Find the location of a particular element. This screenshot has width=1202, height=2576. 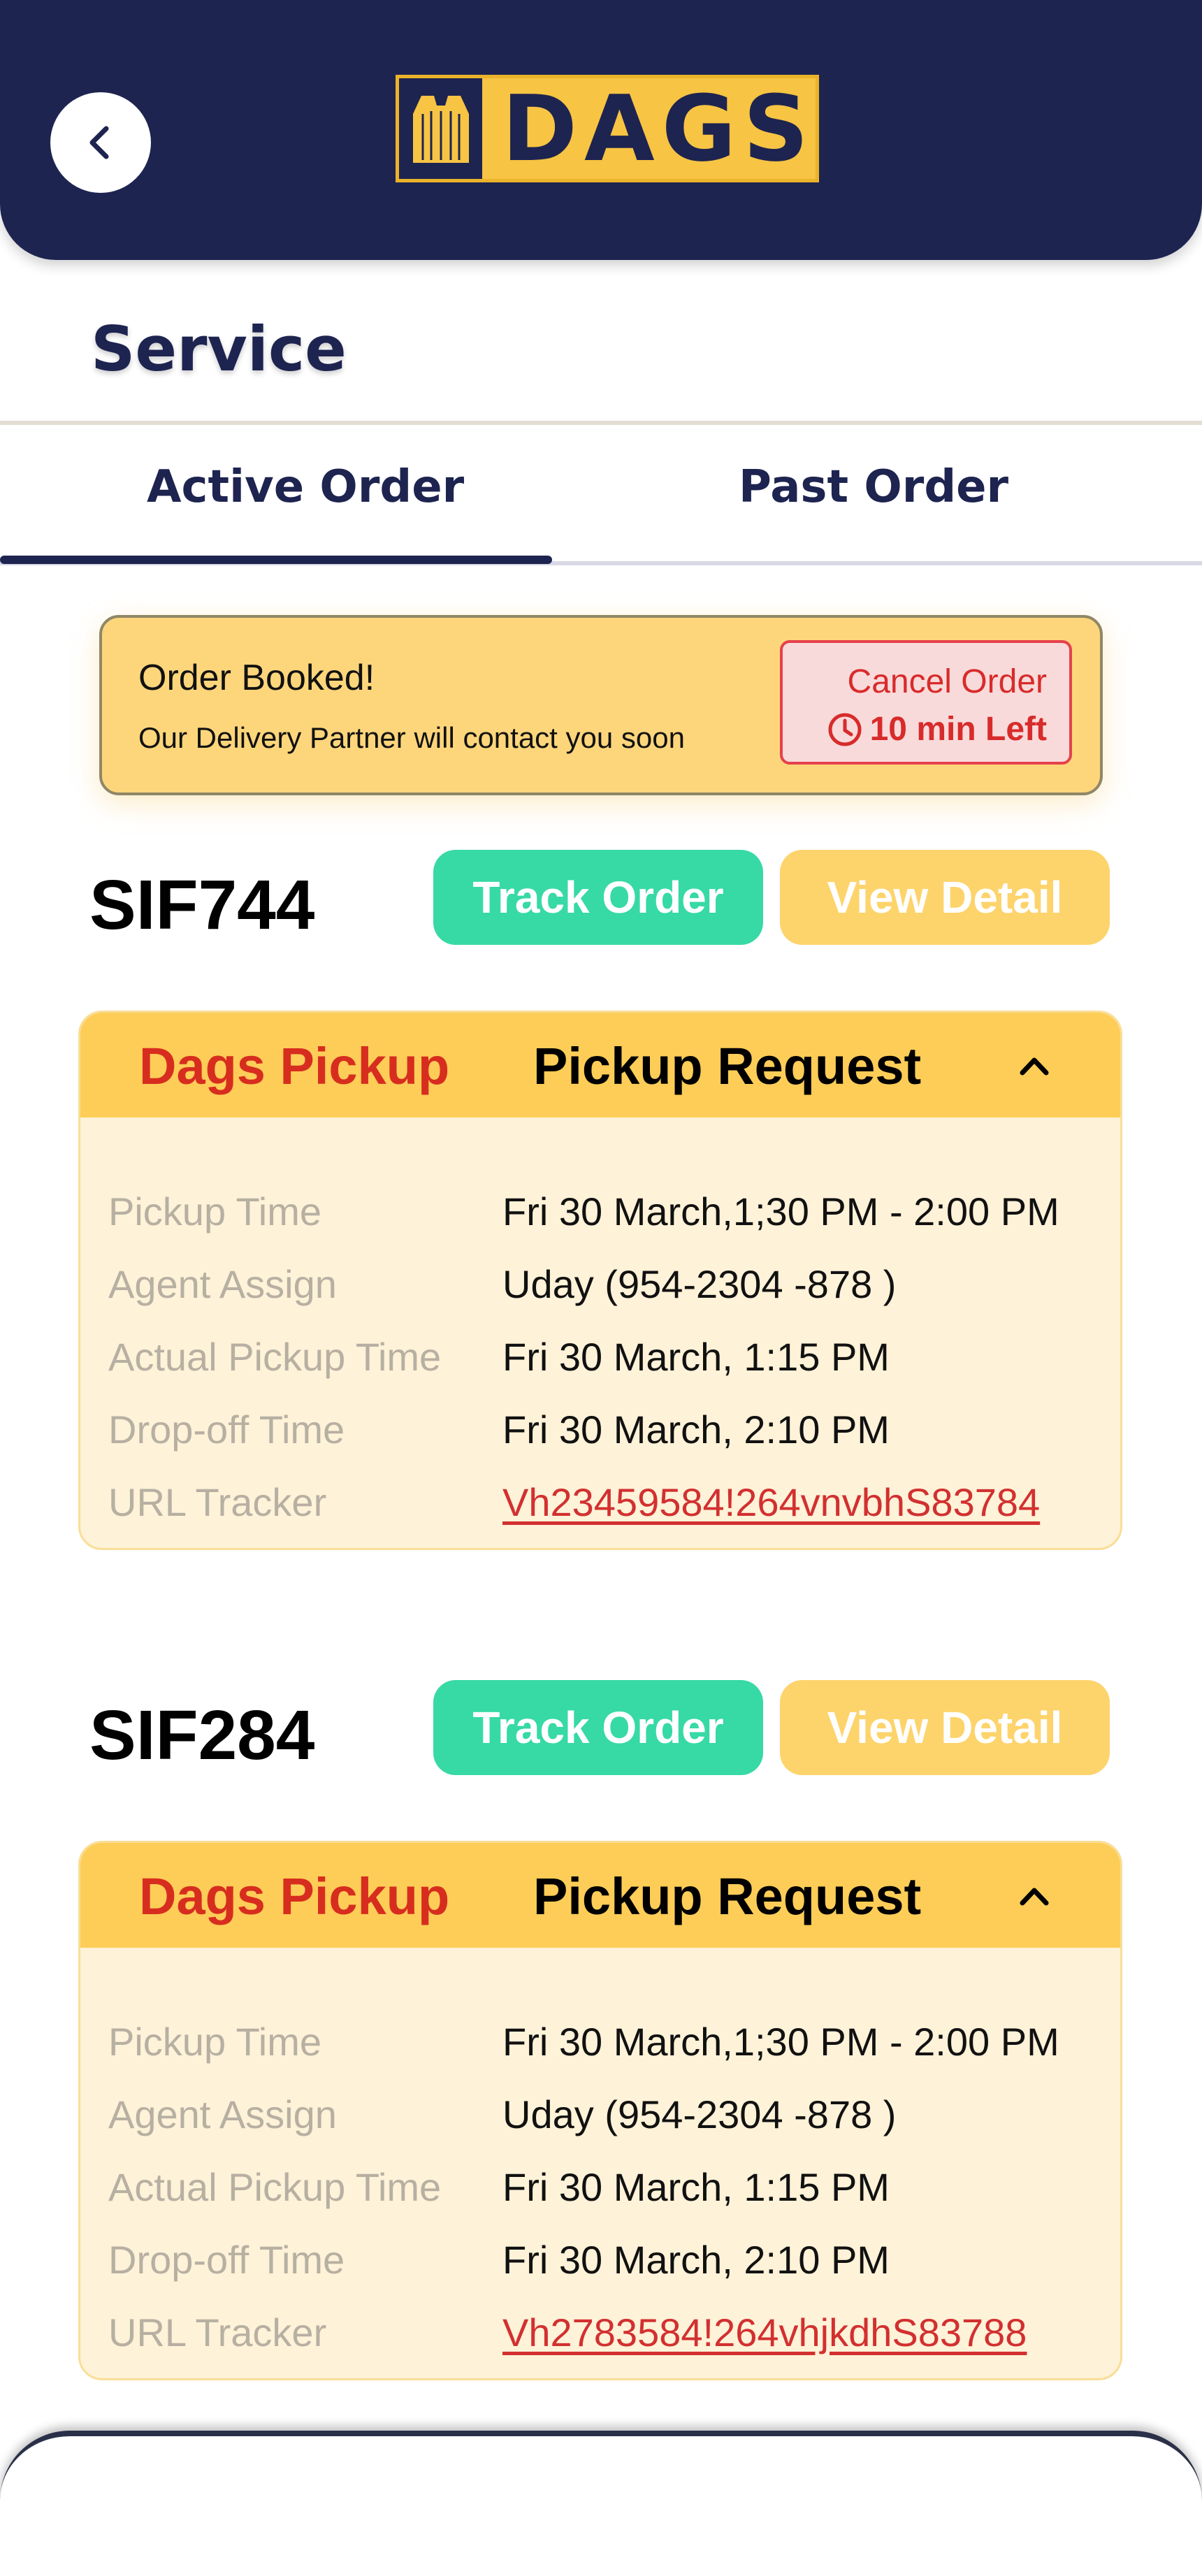

timer-text: 10 min Left is located at coordinates (958, 729).